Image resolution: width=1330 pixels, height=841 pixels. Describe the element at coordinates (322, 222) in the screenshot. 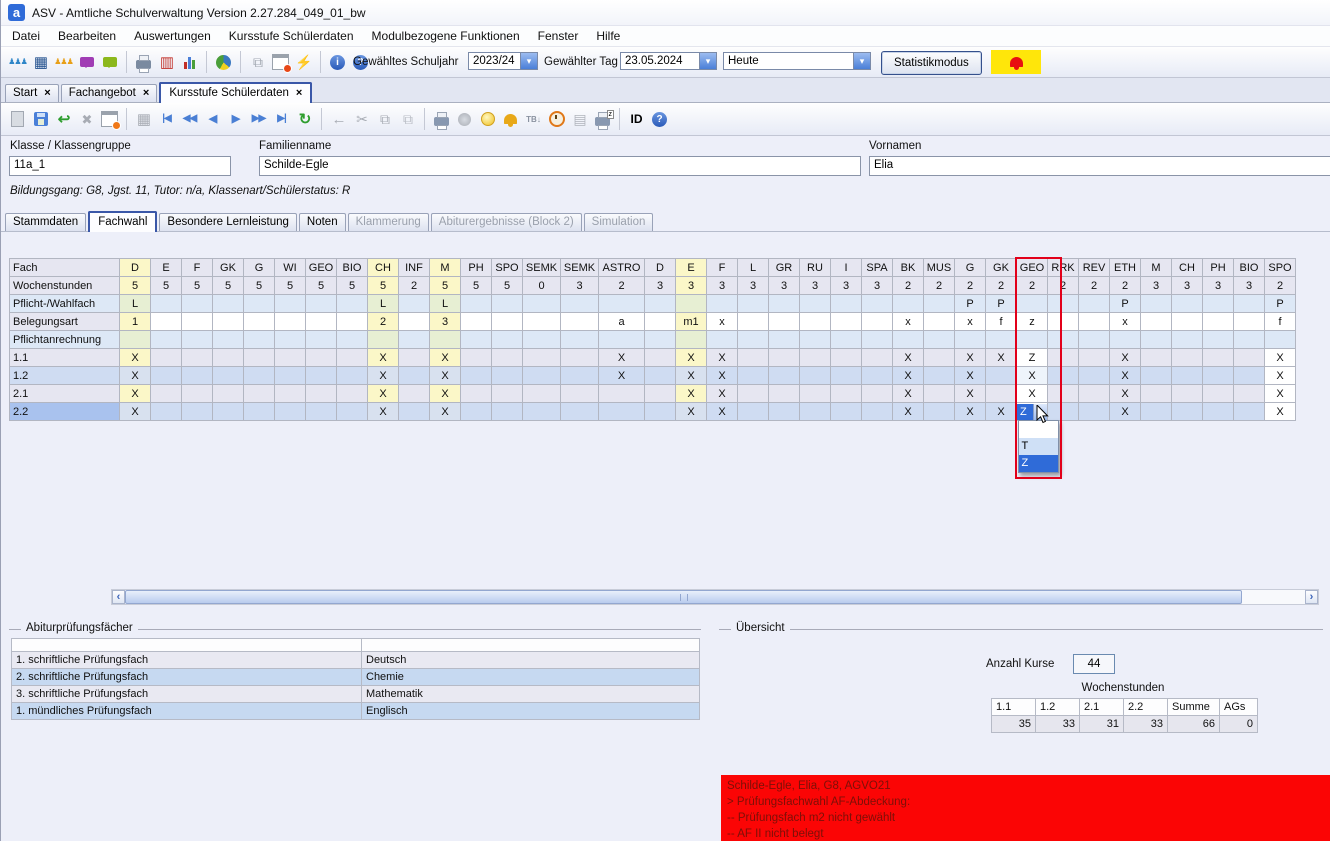

I see `tab-noten: Noten` at that location.